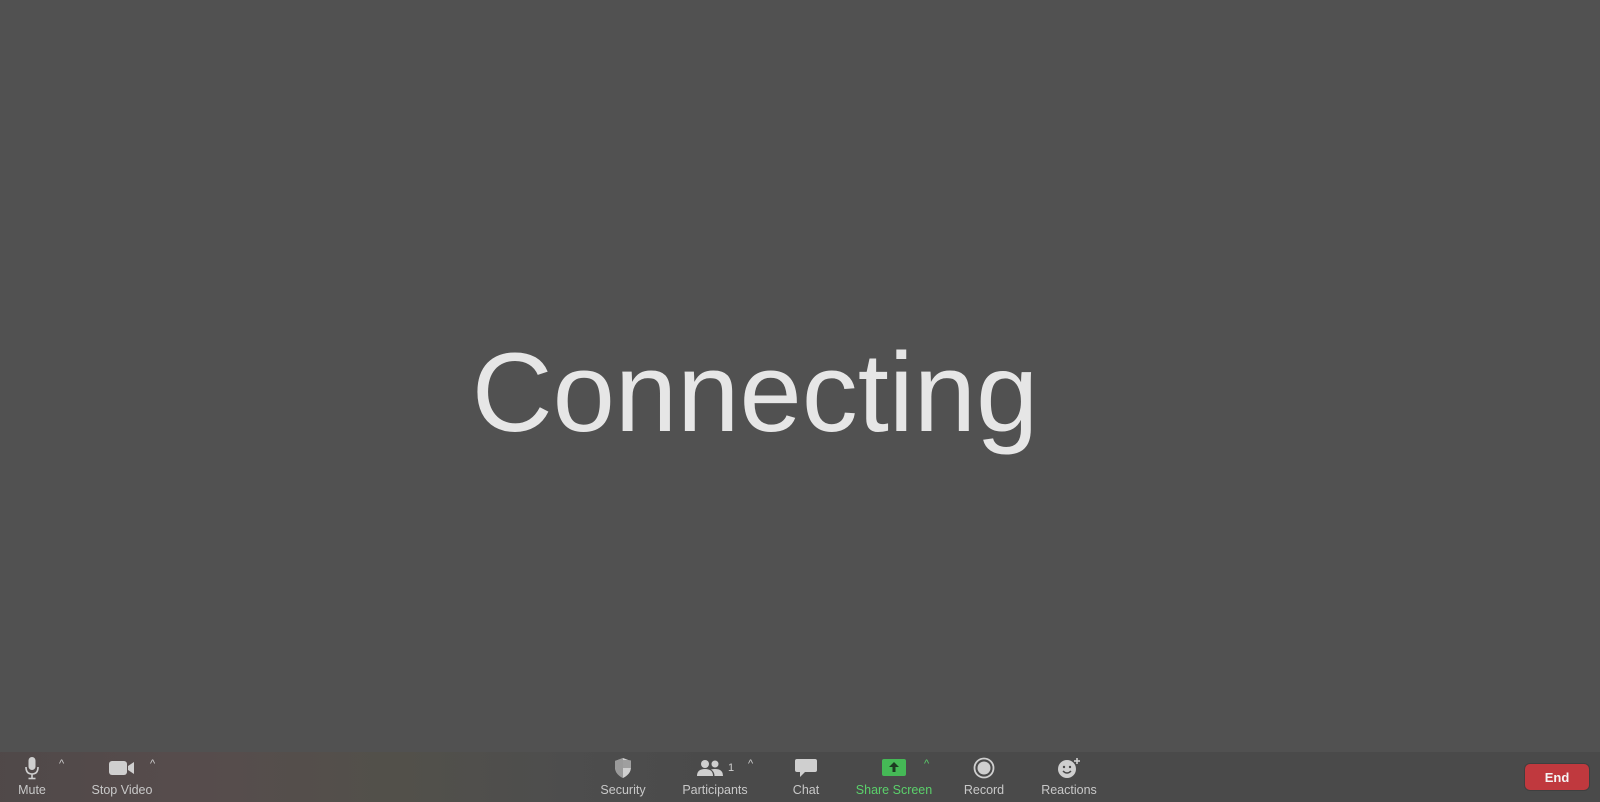 This screenshot has width=1600, height=802. What do you see at coordinates (122, 768) in the screenshot?
I see `video-camera-icon` at bounding box center [122, 768].